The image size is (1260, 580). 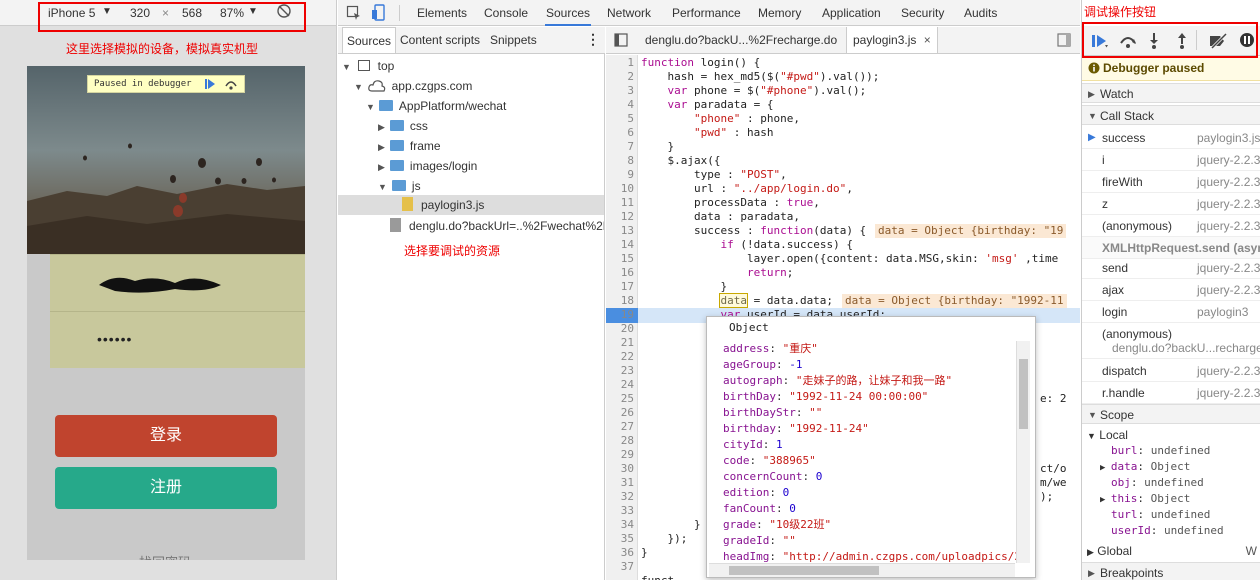 What do you see at coordinates (1171, 341) in the screenshot?
I see `call-stack-frame: (anonymous) denglu.do?backU...recharge` at bounding box center [1171, 341].